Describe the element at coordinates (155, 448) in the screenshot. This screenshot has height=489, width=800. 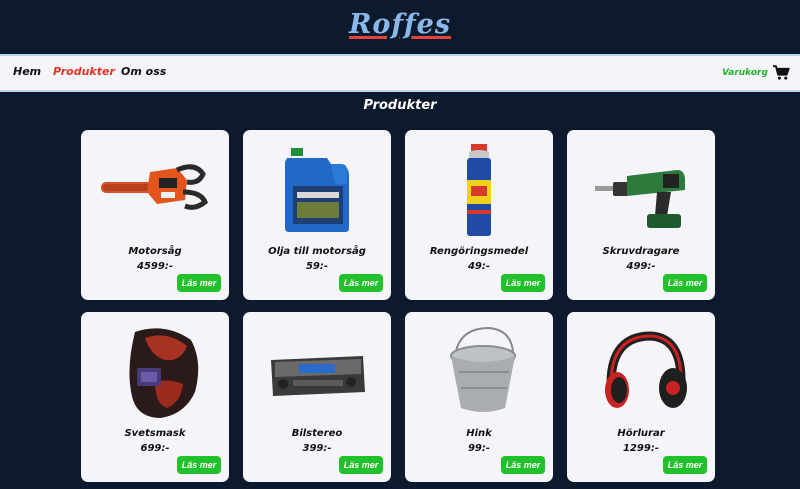
I see `product-price: 699:-` at that location.